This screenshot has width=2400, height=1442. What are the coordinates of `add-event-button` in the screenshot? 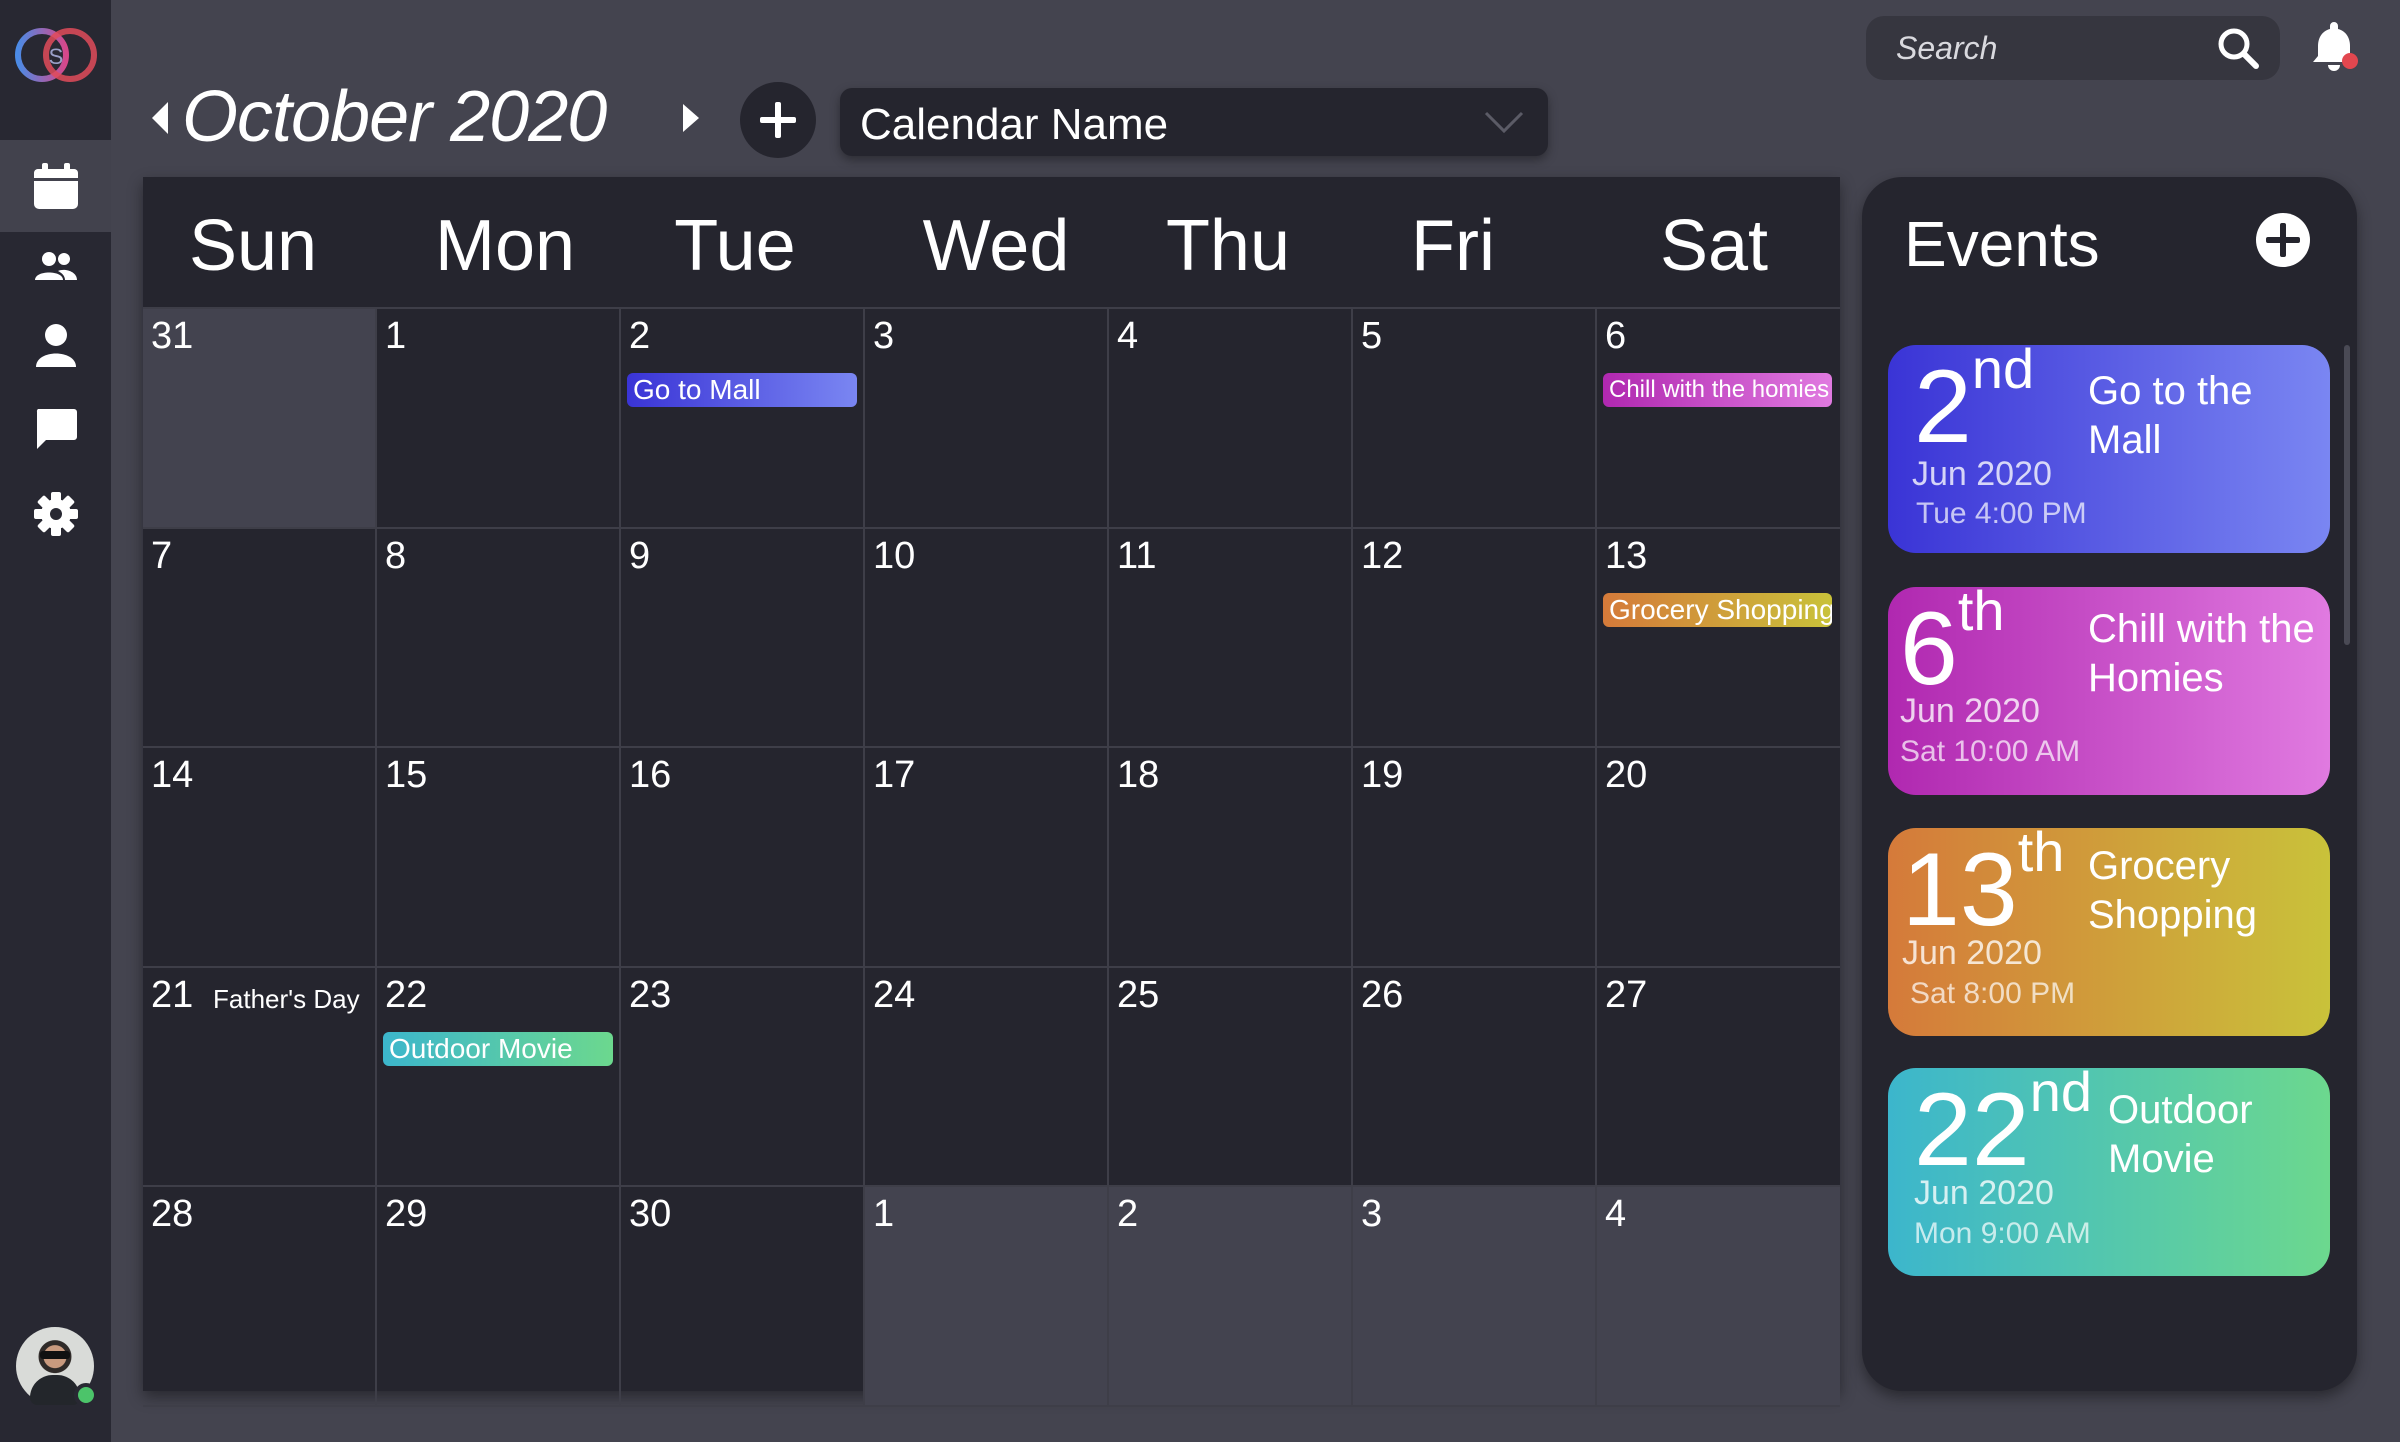 It's located at (778, 120).